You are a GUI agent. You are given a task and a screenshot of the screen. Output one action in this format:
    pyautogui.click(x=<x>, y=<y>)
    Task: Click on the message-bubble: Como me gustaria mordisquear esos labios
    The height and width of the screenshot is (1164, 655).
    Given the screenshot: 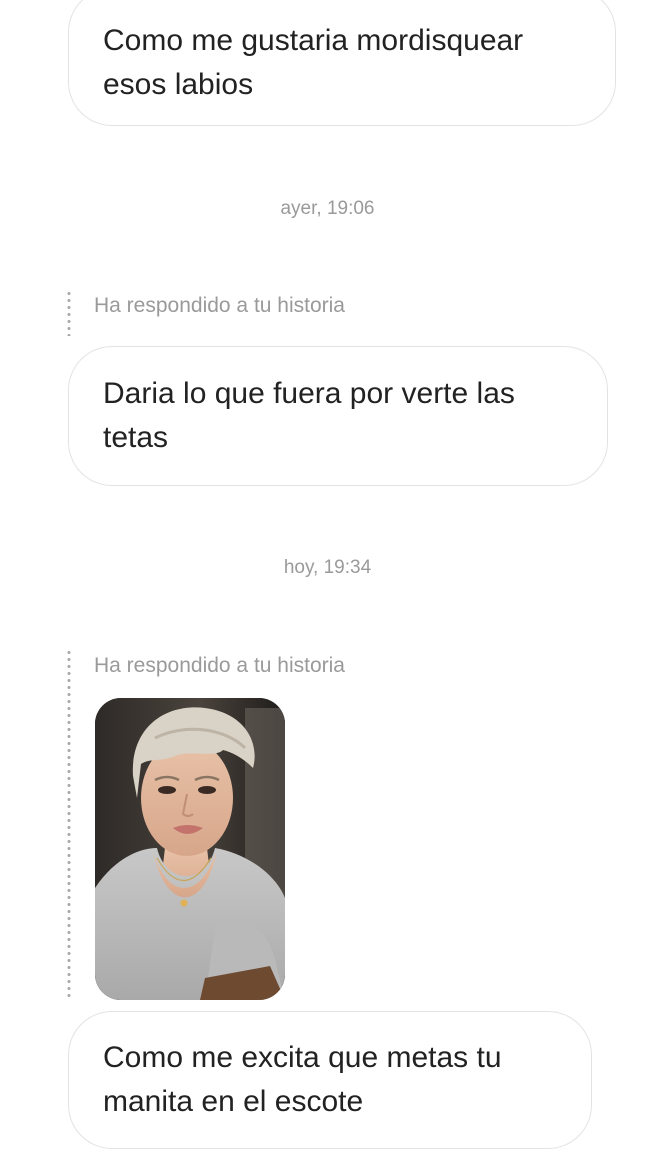 What is the action you would take?
    pyautogui.click(x=342, y=63)
    